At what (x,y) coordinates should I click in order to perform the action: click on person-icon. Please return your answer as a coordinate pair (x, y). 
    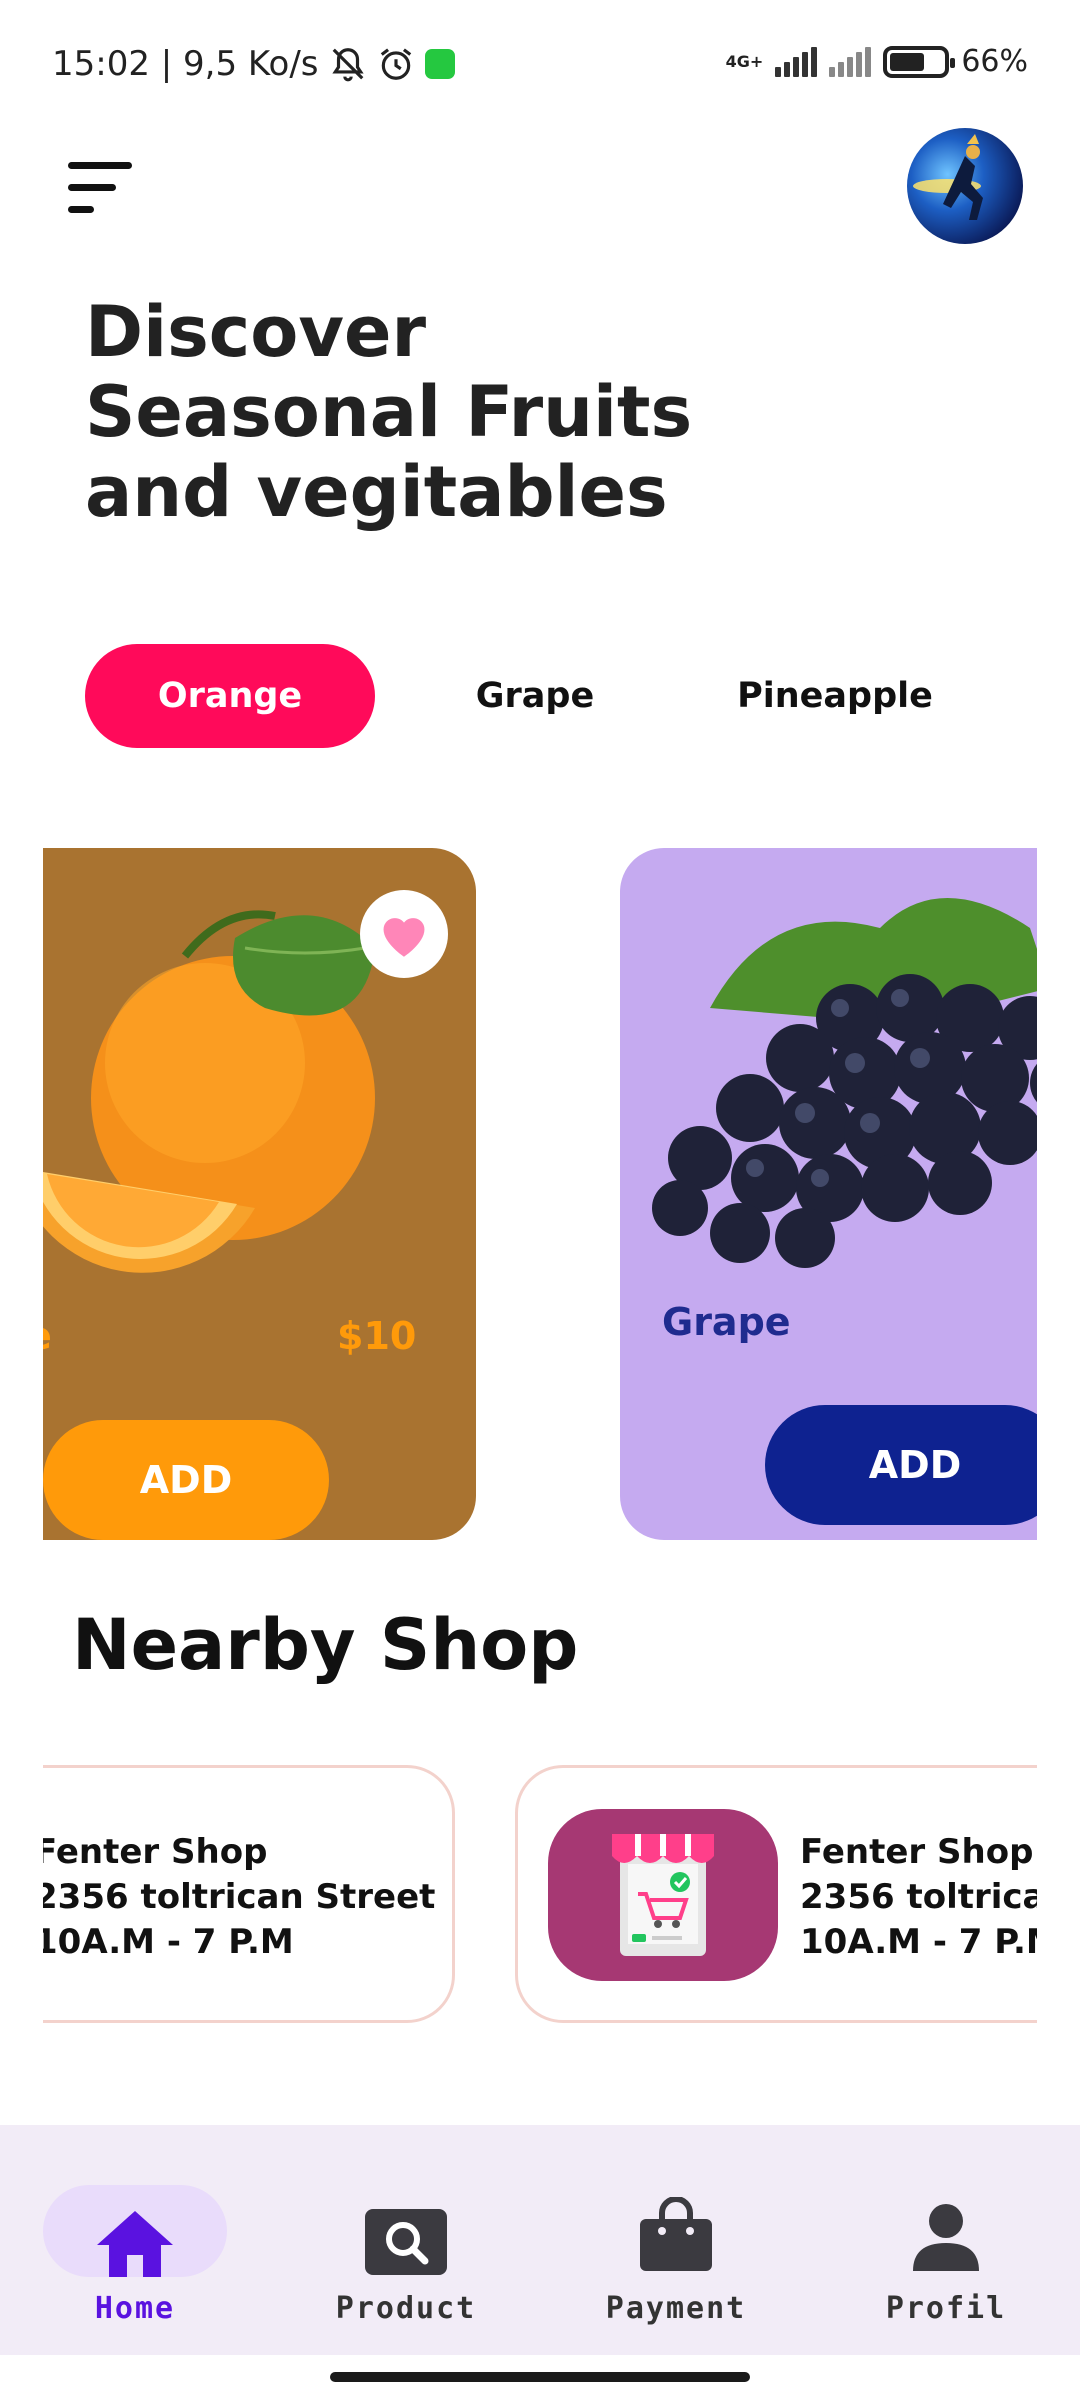
    Looking at the image, I should click on (946, 2237).